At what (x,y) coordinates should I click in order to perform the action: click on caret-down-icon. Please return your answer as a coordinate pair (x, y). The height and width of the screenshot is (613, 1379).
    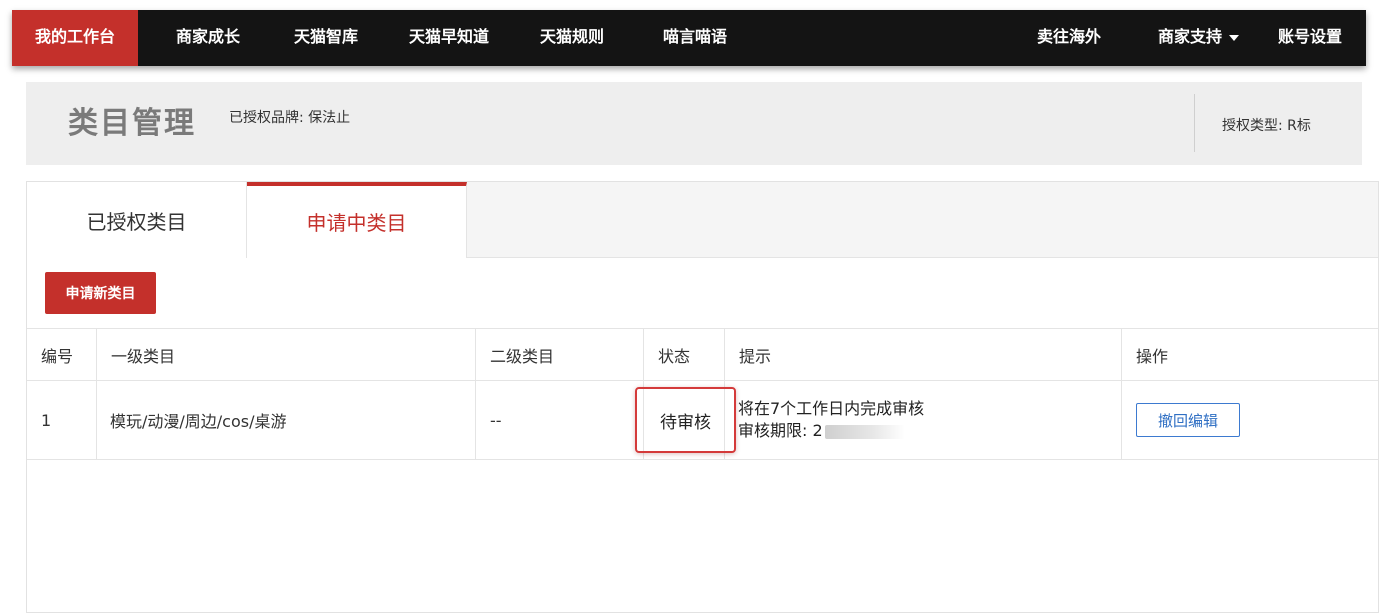
    Looking at the image, I should click on (1234, 37).